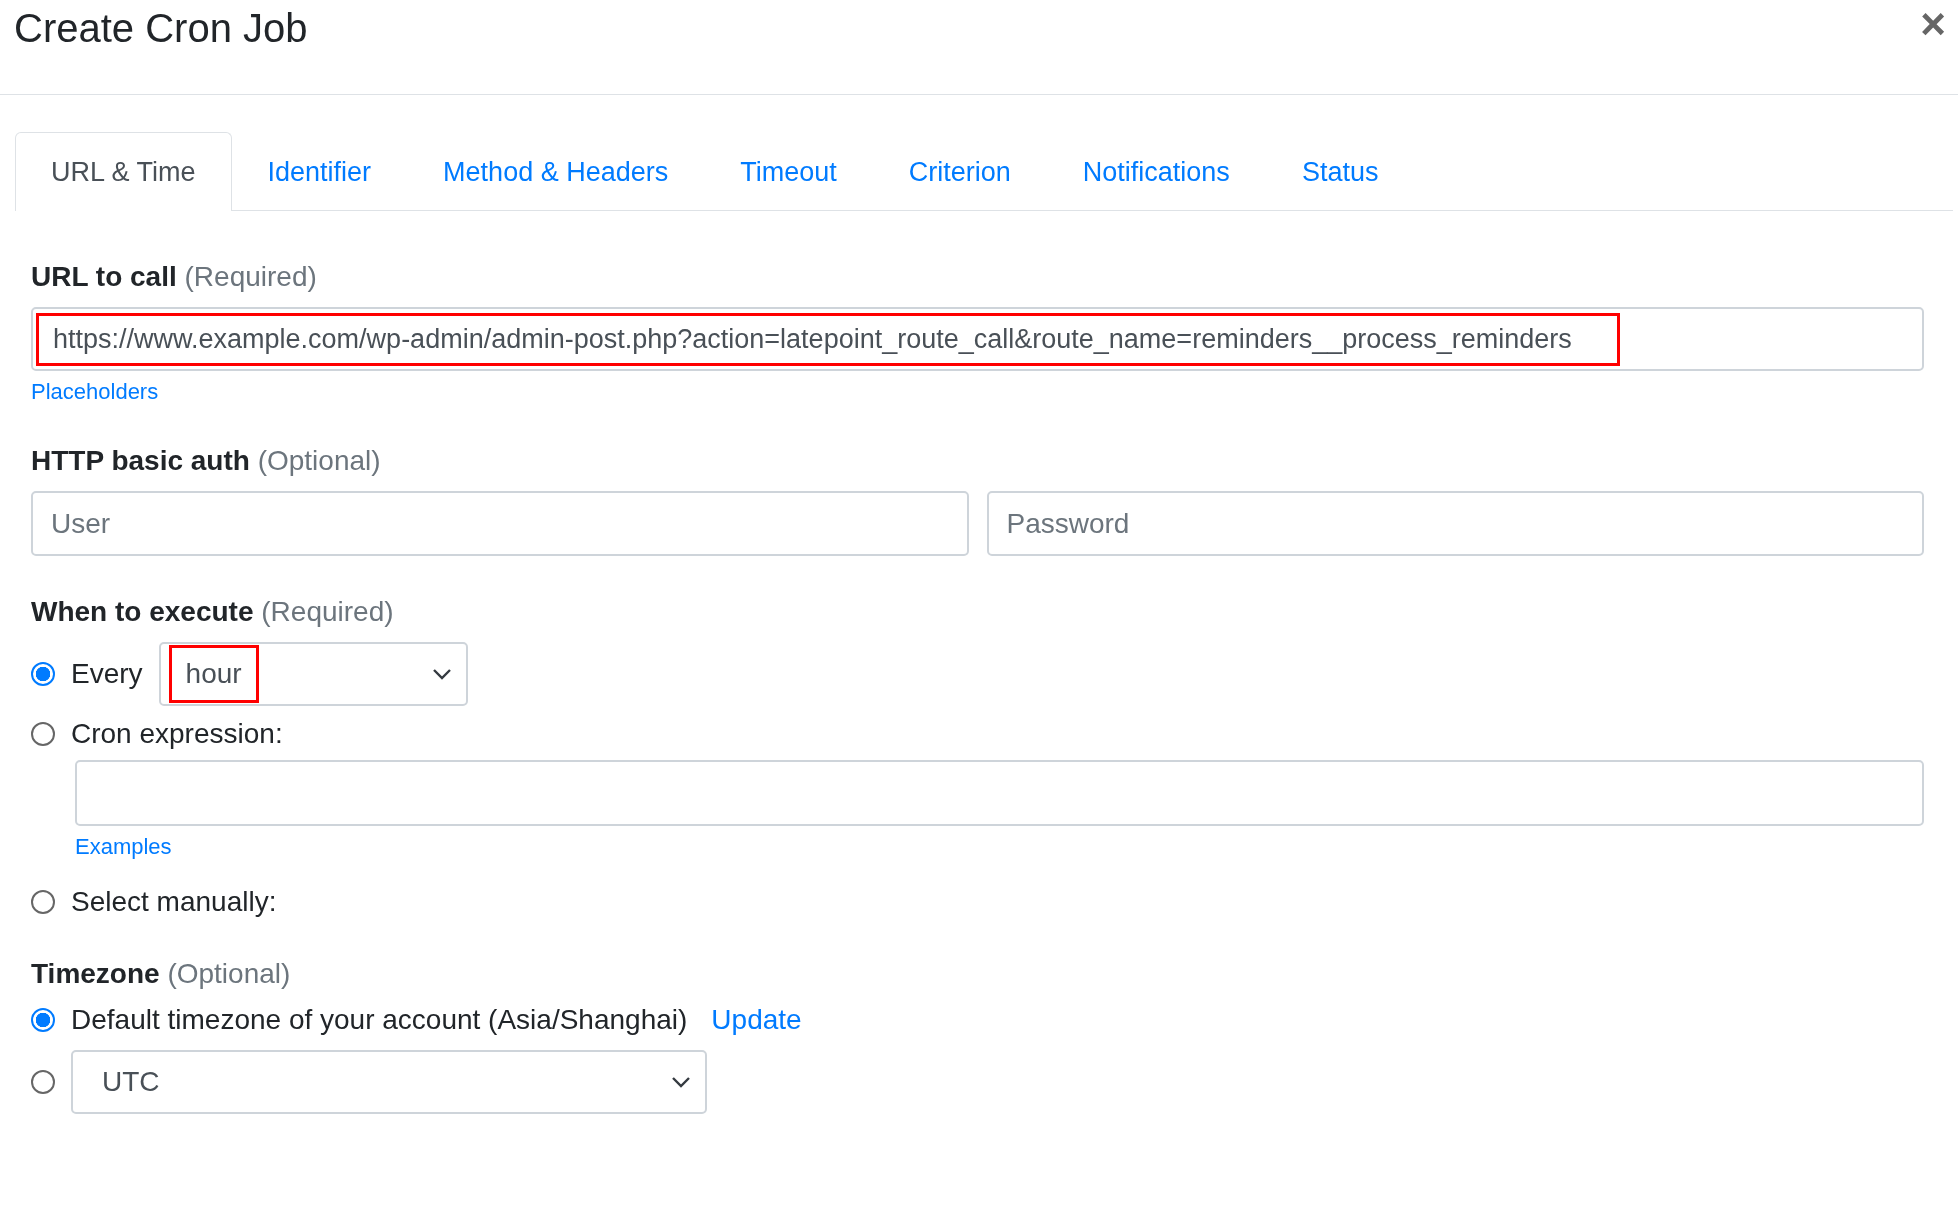 The height and width of the screenshot is (1226, 1958). Describe the element at coordinates (95, 392) in the screenshot. I see `placeholders-link: Placeholders` at that location.